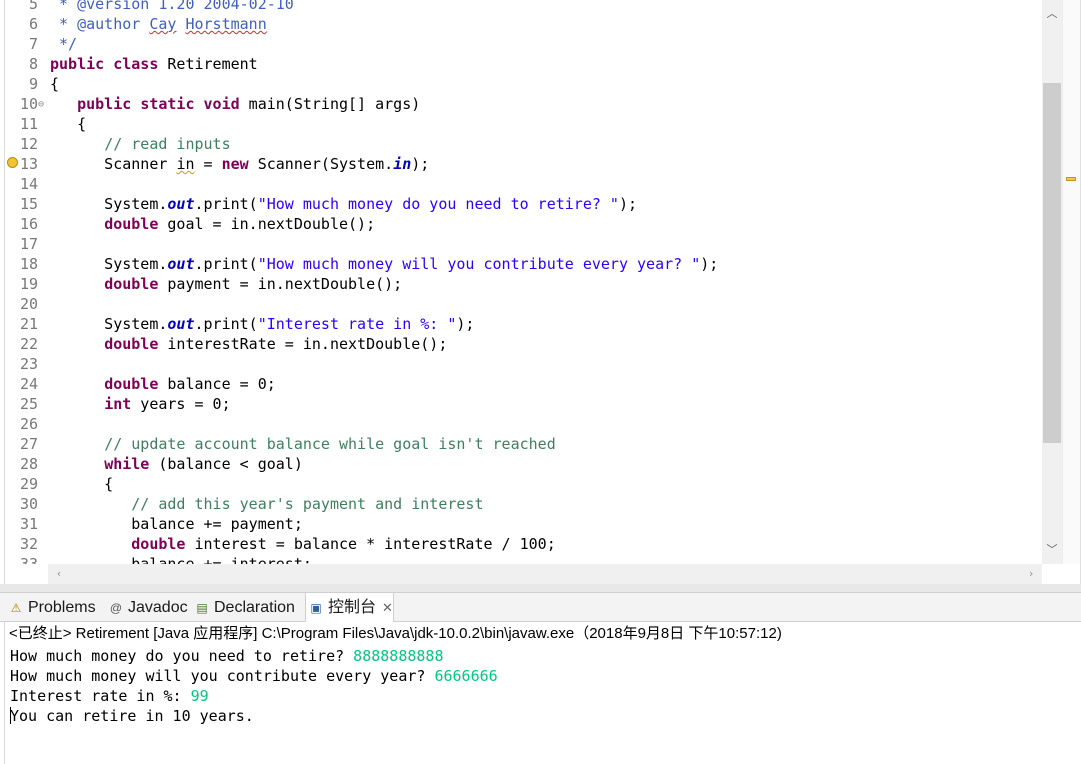 Image resolution: width=1081 pixels, height=764 pixels. Describe the element at coordinates (520, 384) in the screenshot. I see `code-line: 24 double balance = 0;` at that location.